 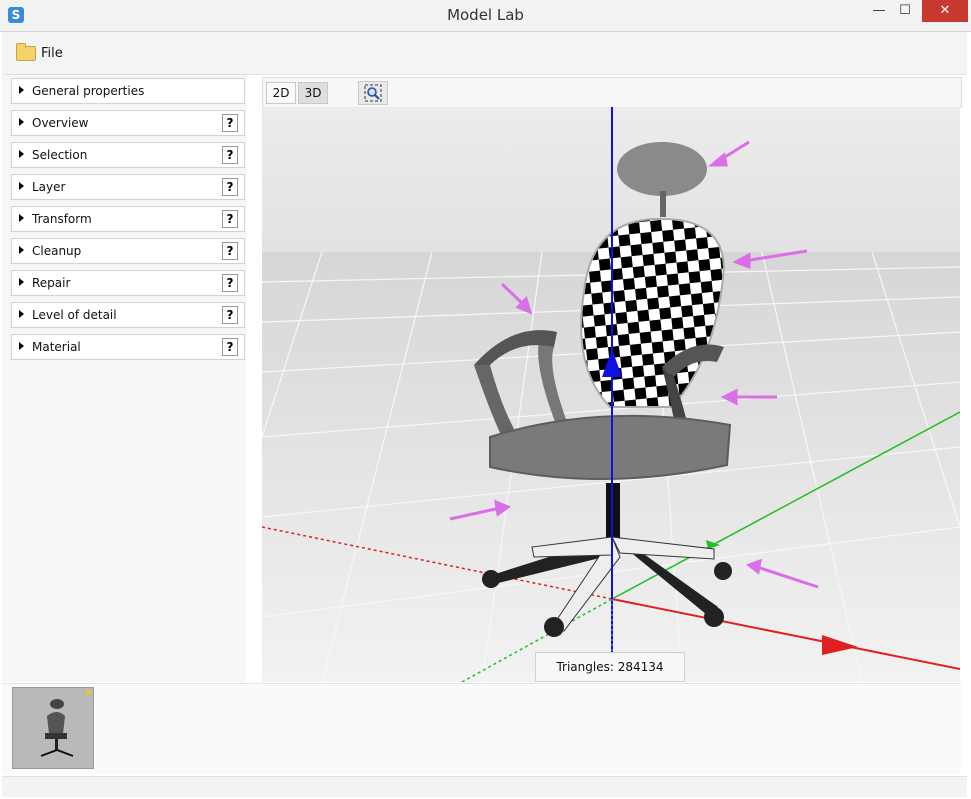 What do you see at coordinates (62, 219) in the screenshot?
I see `panel-label: Transform` at bounding box center [62, 219].